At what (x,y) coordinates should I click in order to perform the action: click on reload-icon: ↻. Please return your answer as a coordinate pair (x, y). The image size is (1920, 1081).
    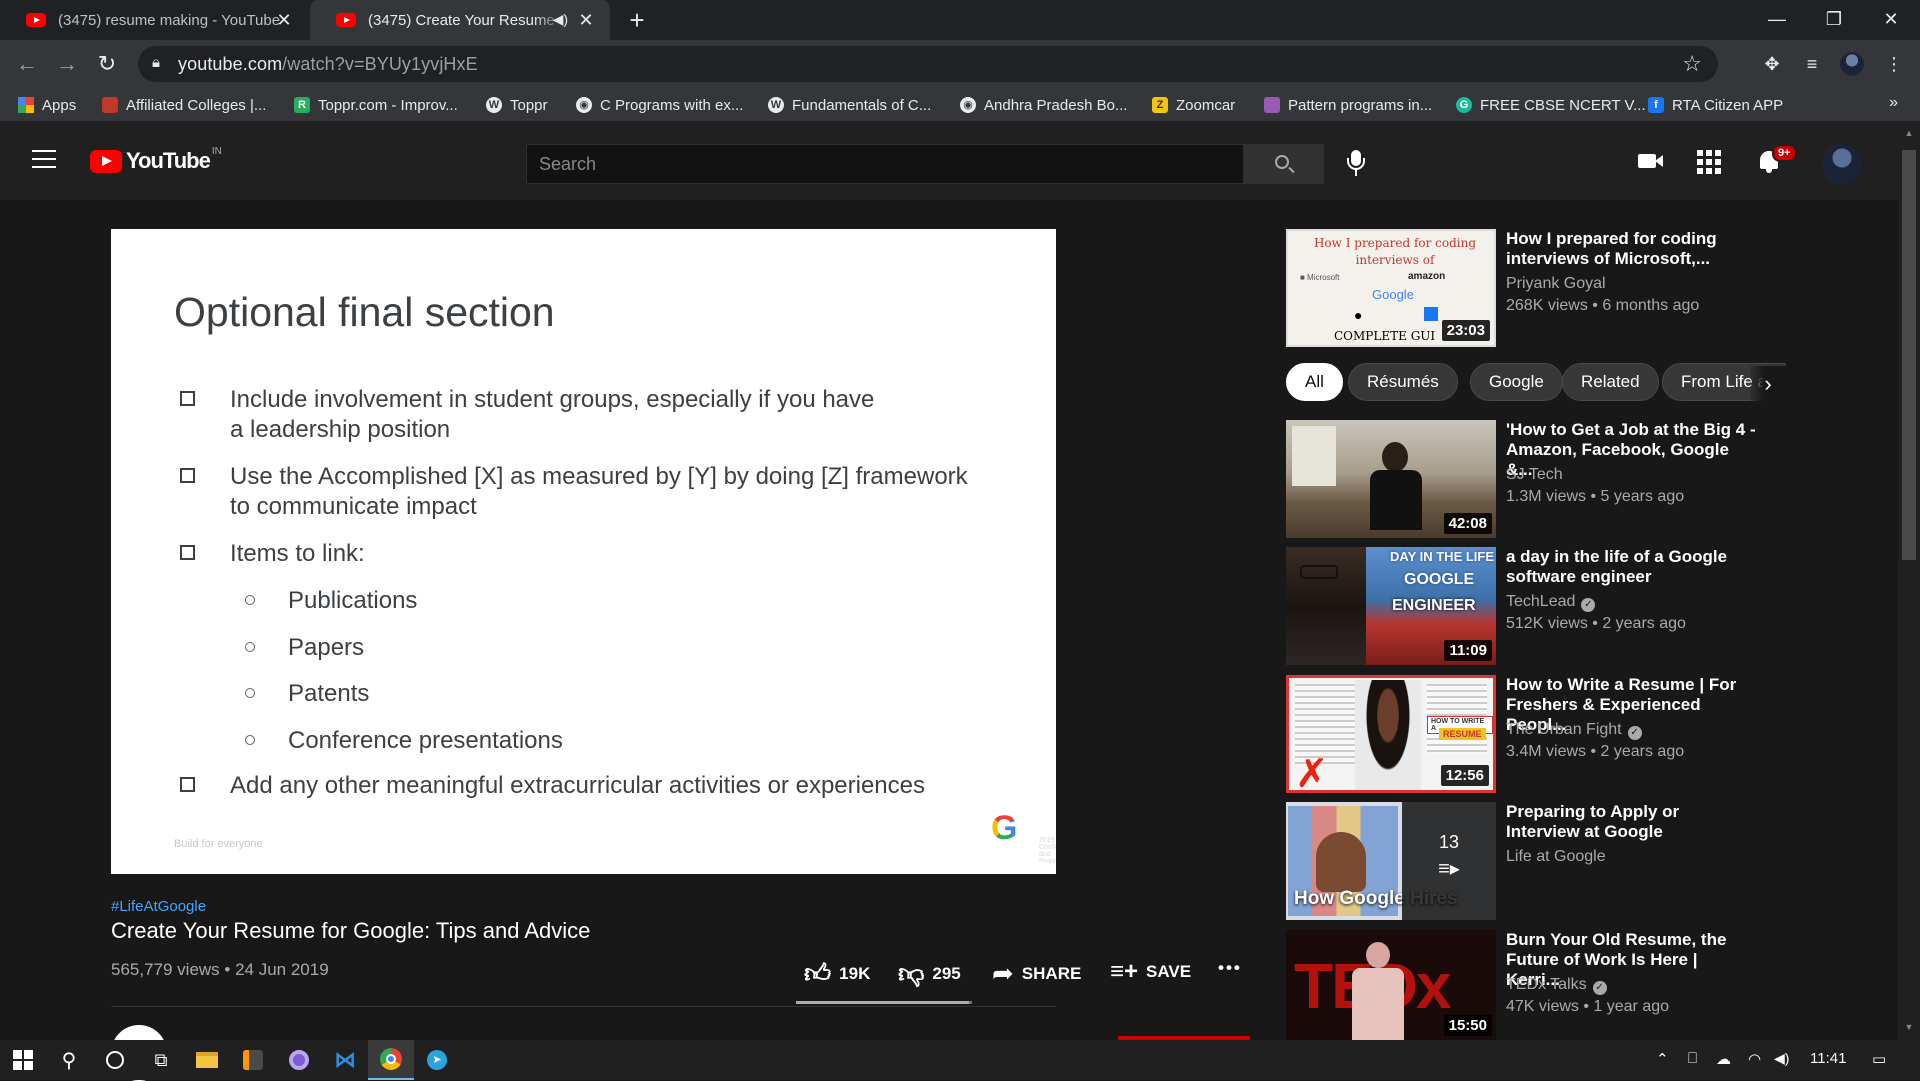
    Looking at the image, I should click on (107, 64).